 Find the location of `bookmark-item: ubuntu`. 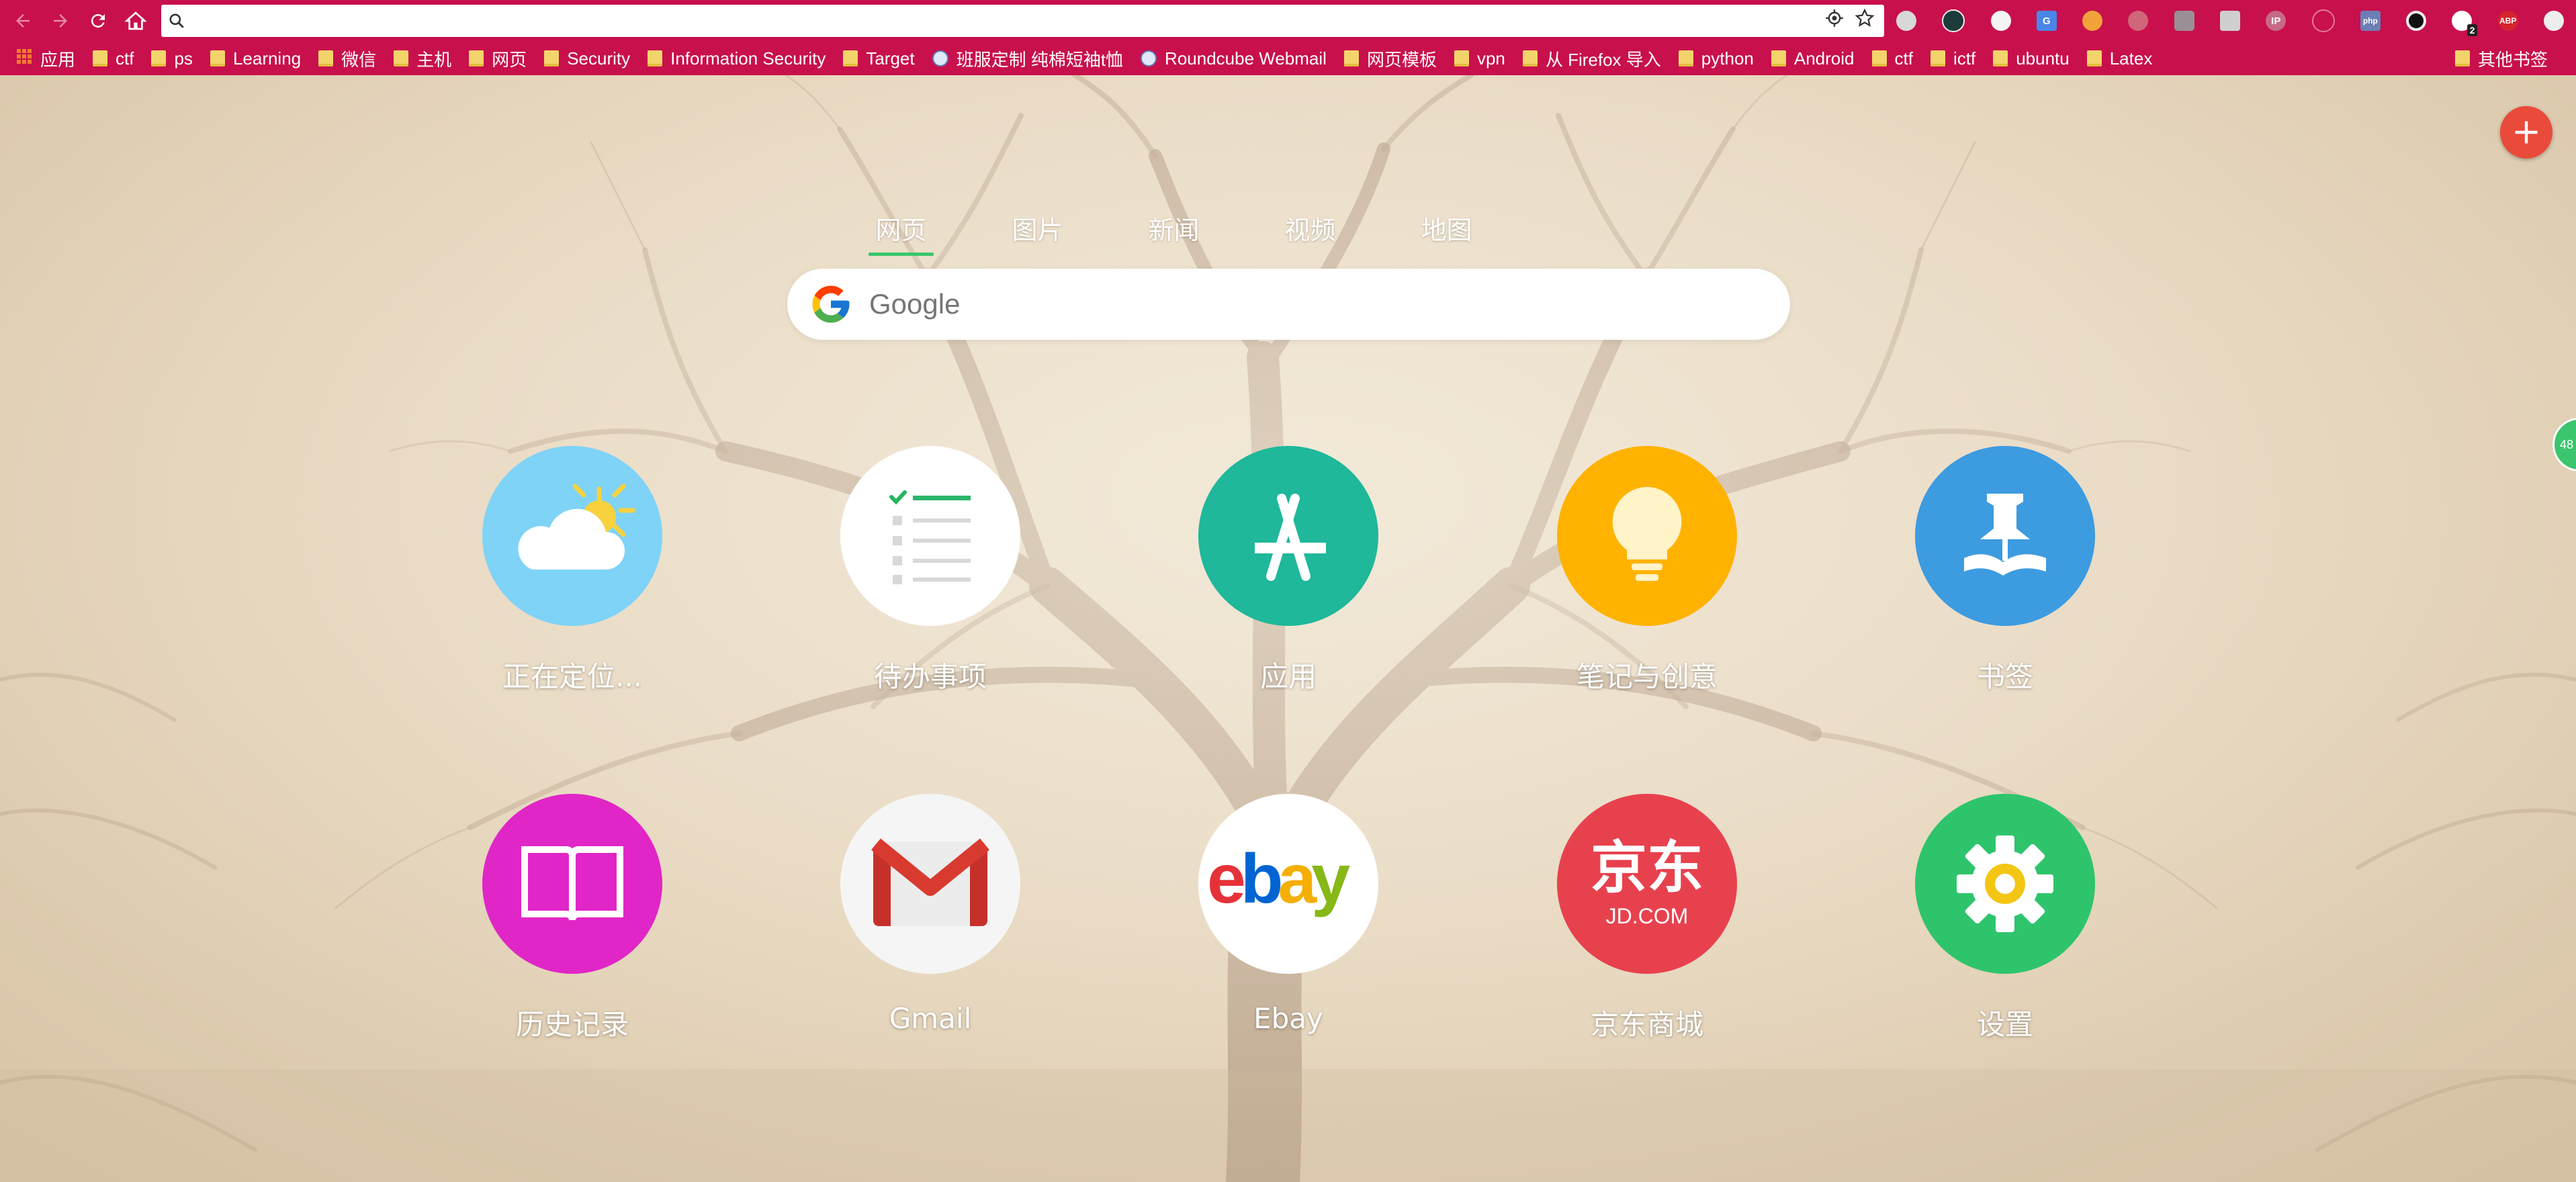

bookmark-item: ubuntu is located at coordinates (2033, 59).